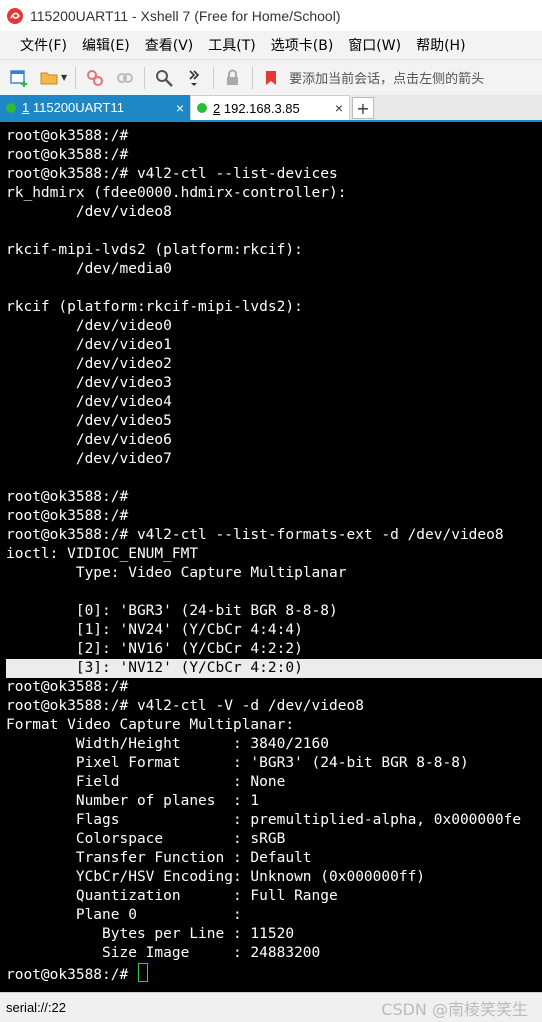  I want to click on find-icon, so click(164, 78).